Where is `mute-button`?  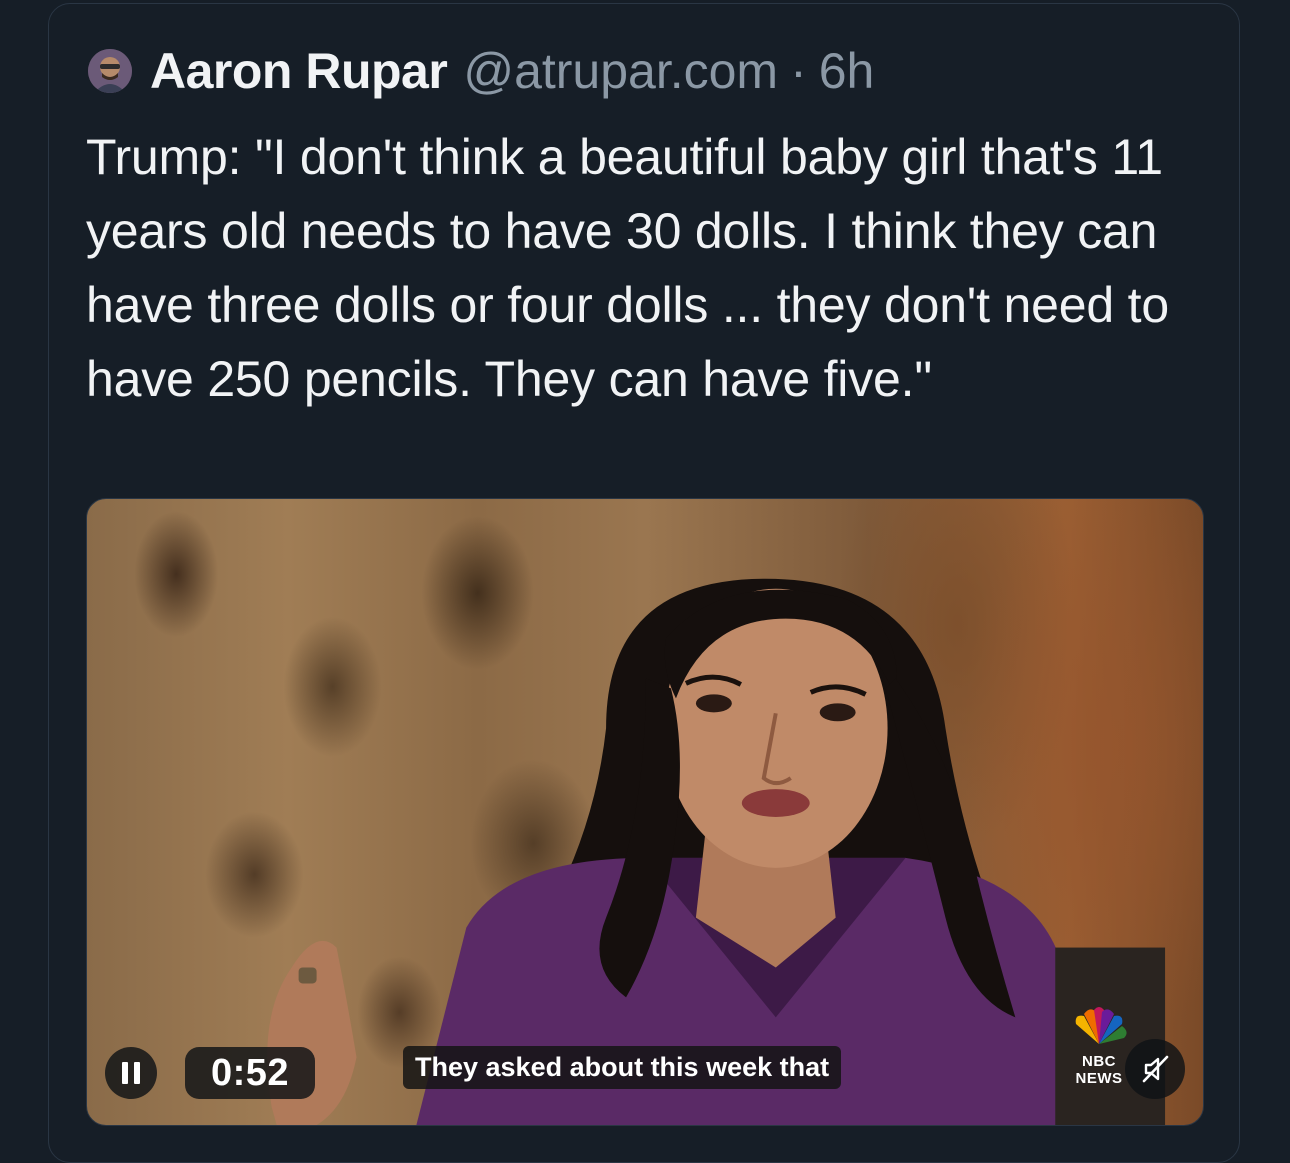 mute-button is located at coordinates (1155, 1069).